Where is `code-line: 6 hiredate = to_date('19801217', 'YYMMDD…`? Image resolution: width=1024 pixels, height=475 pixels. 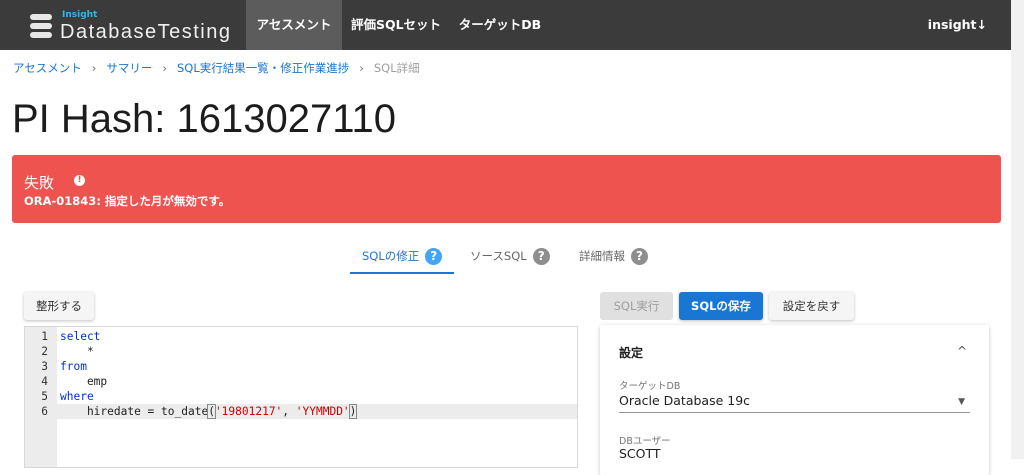 code-line: 6 hiredate = to_date('19801217', 'YYMMDD… is located at coordinates (301, 411).